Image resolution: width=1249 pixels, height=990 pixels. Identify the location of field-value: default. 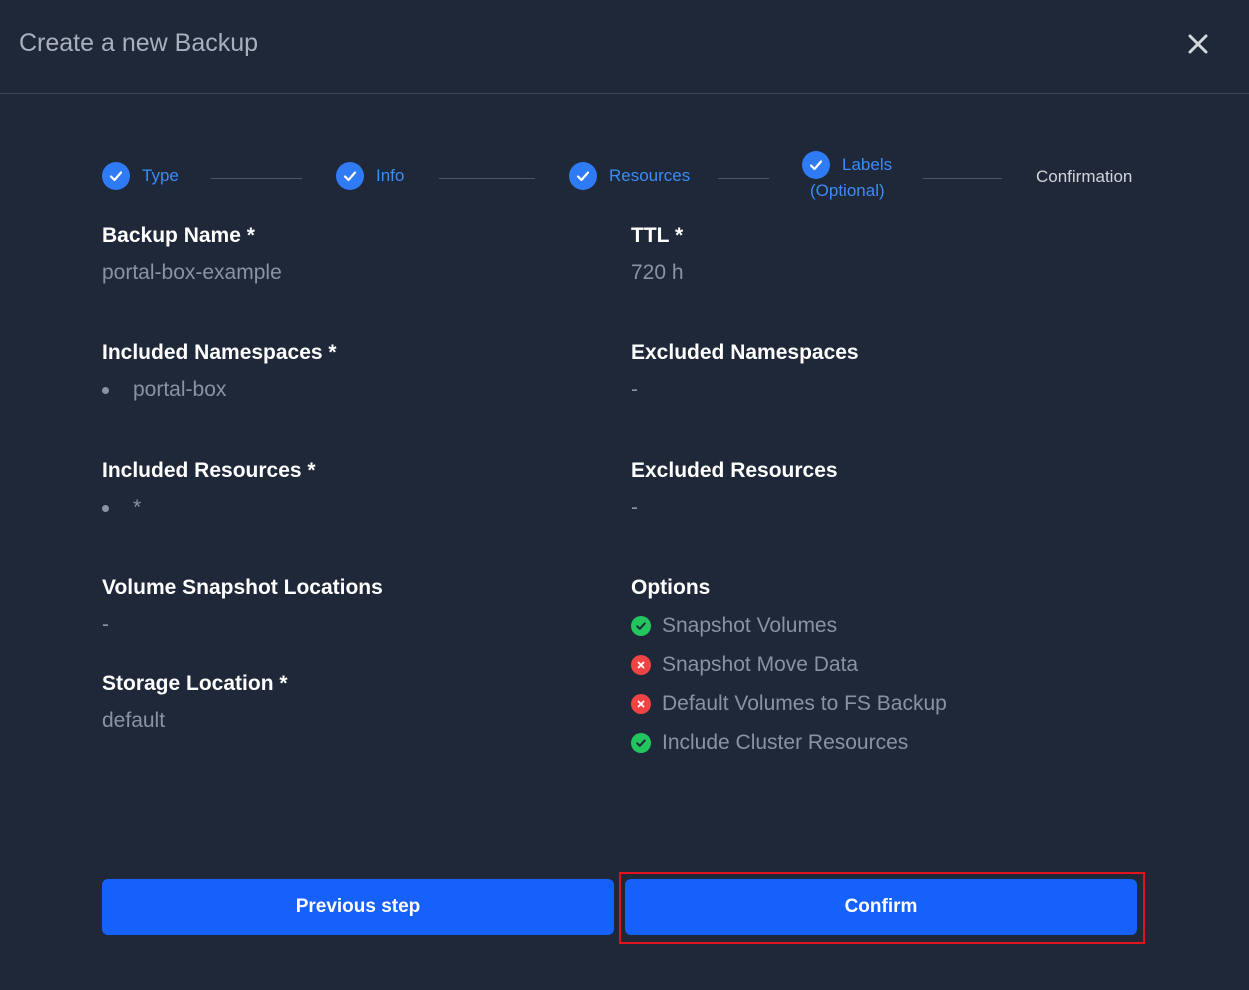
(134, 720).